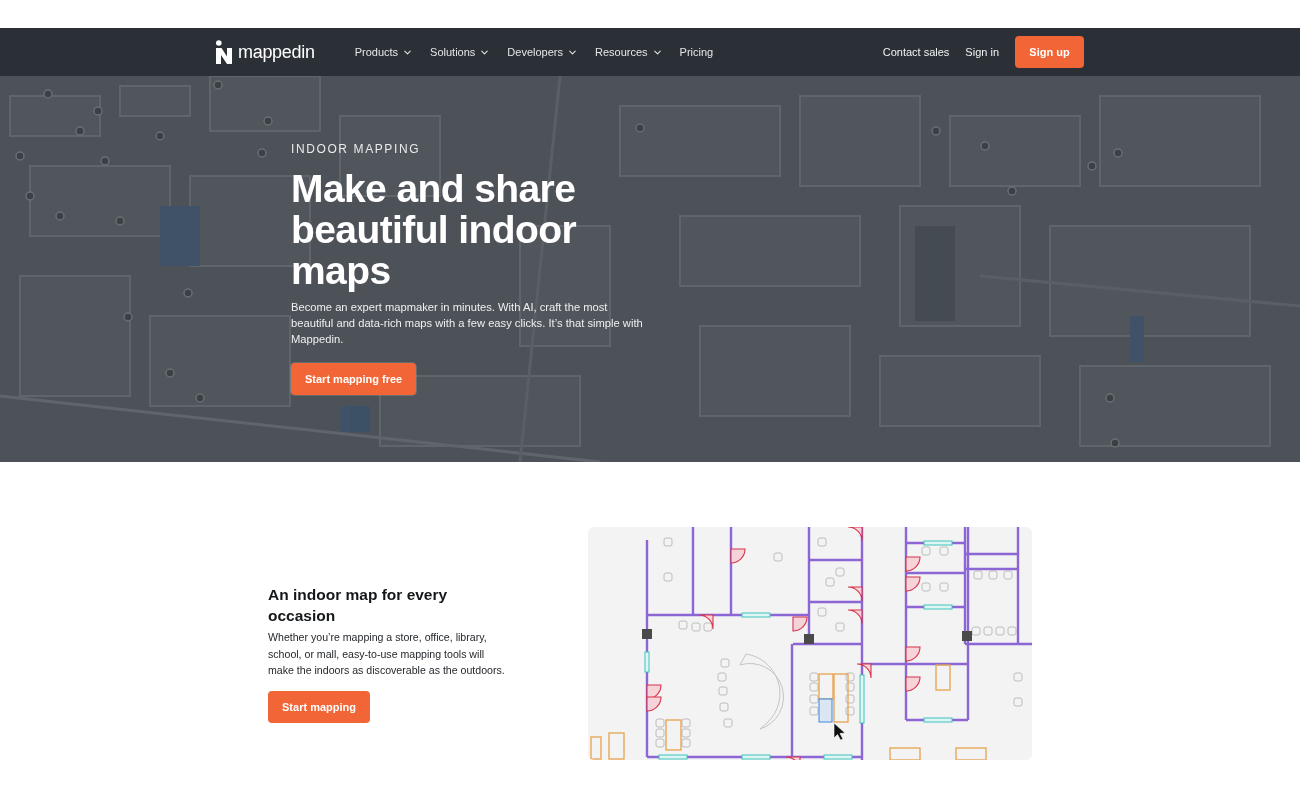 This screenshot has width=1300, height=788. What do you see at coordinates (434, 229) in the screenshot?
I see `hero-heading: Make and share beautiful indoor maps` at bounding box center [434, 229].